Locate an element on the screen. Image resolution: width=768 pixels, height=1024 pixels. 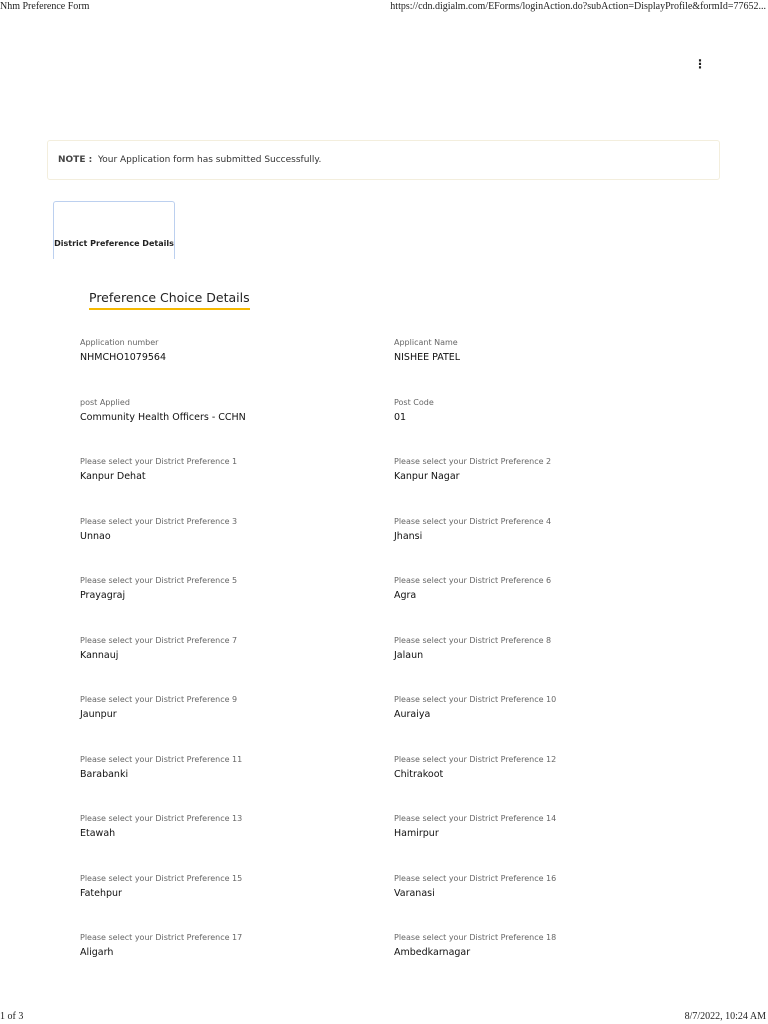
field-value: Jhansi is located at coordinates (408, 536).